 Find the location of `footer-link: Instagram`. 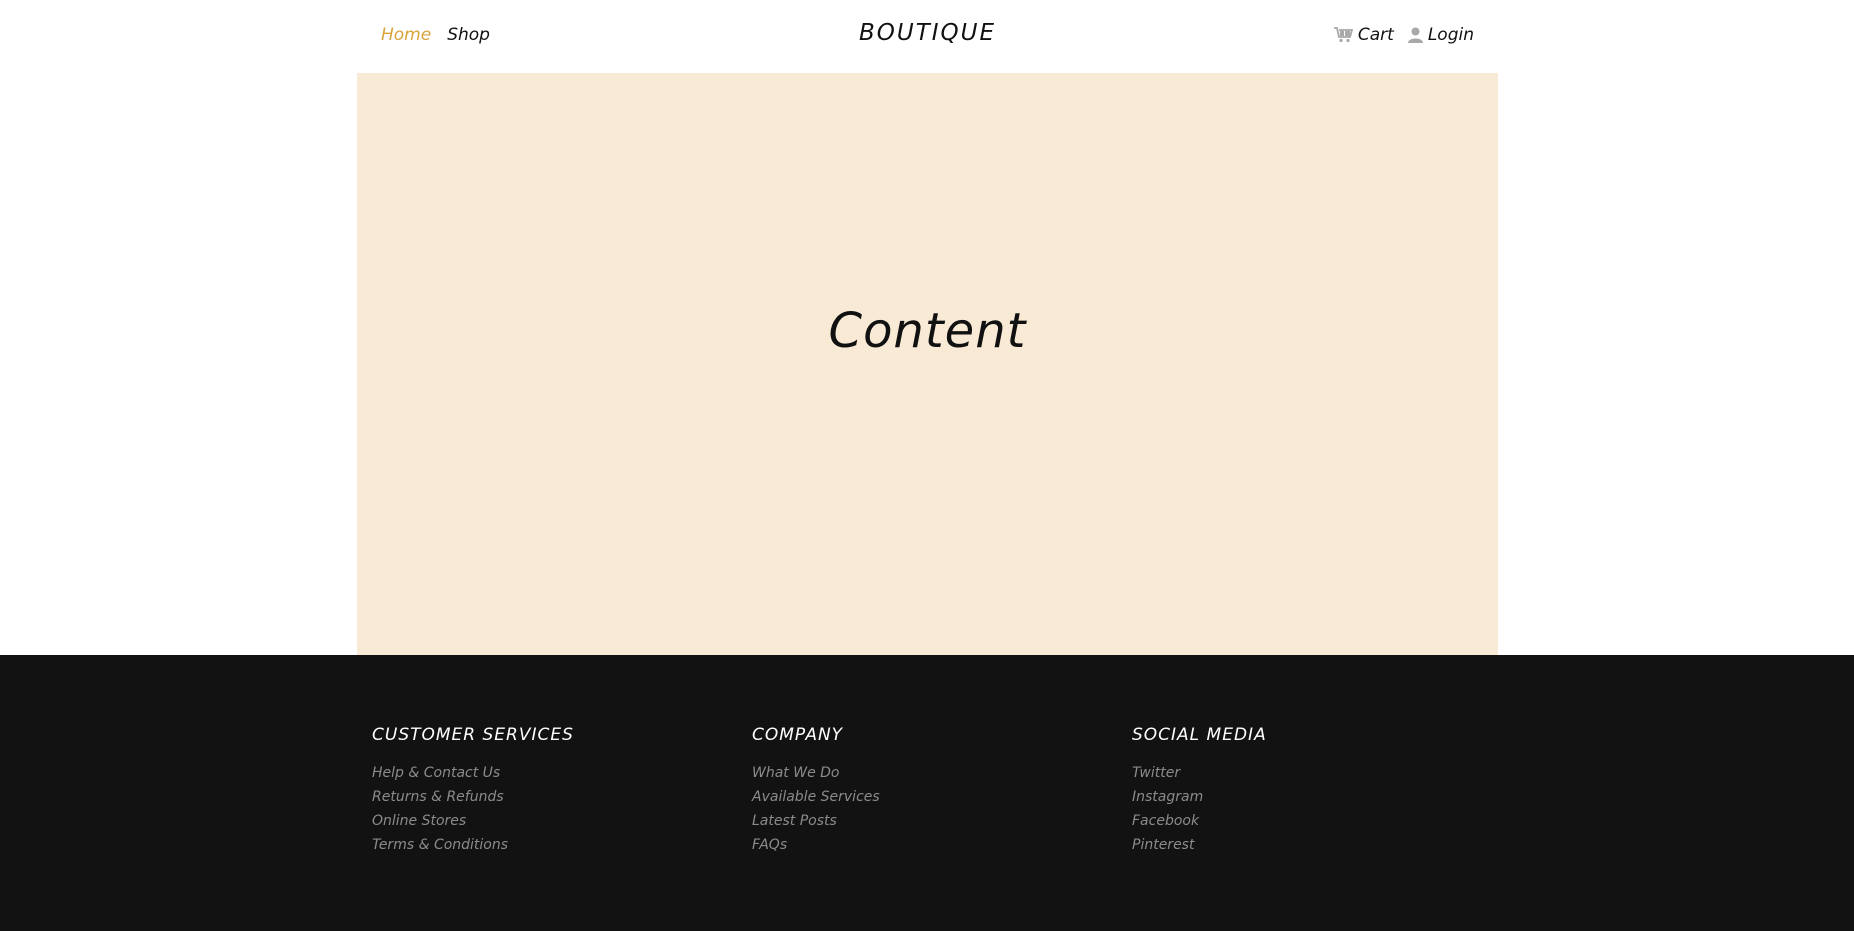

footer-link: Instagram is located at coordinates (1199, 797).